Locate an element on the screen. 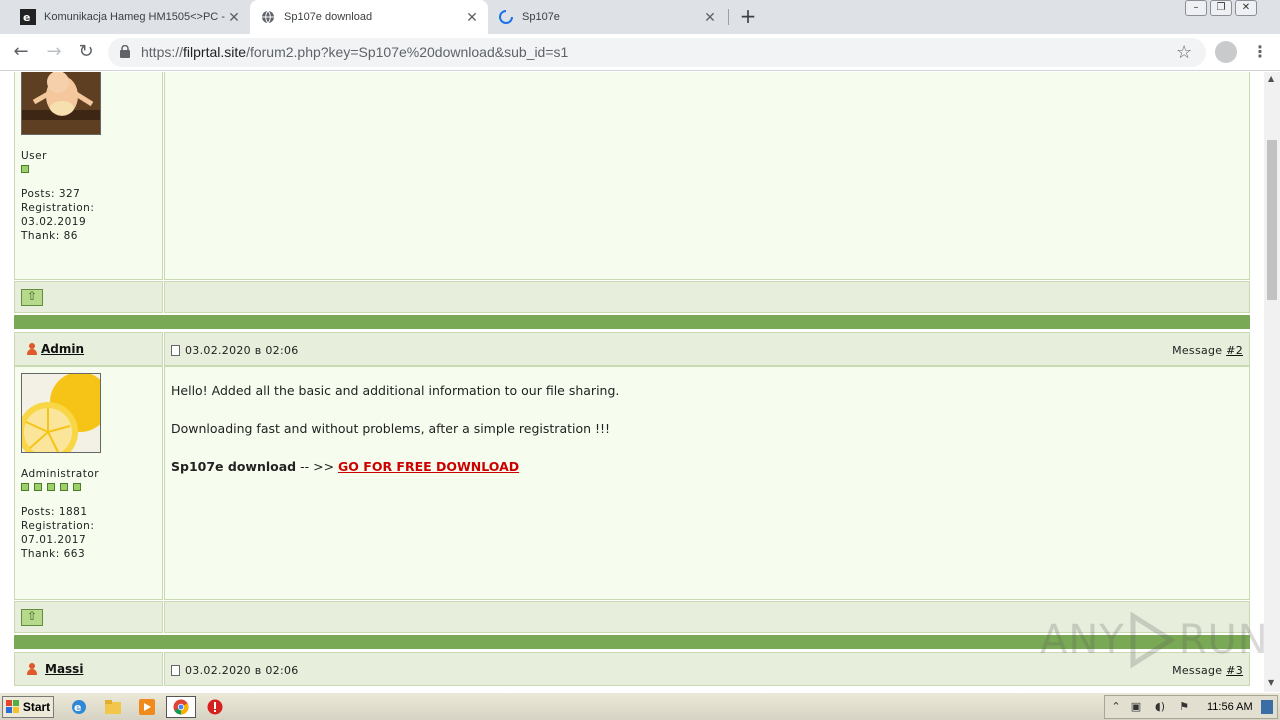 This screenshot has width=1280, height=720. lock-icon is located at coordinates (125, 51).